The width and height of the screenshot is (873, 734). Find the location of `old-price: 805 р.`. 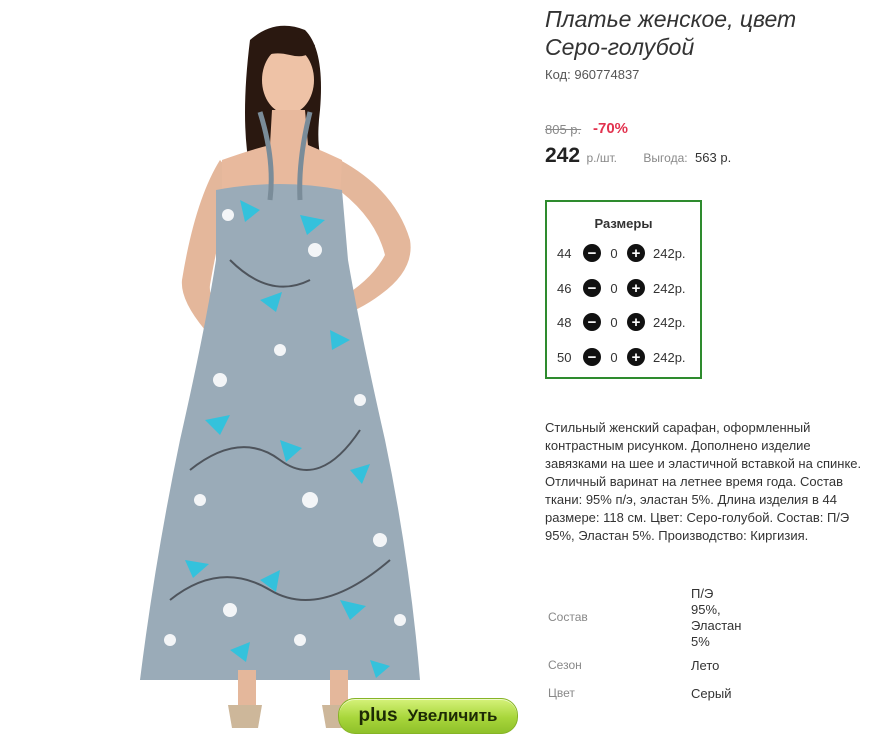

old-price: 805 р. is located at coordinates (563, 129).